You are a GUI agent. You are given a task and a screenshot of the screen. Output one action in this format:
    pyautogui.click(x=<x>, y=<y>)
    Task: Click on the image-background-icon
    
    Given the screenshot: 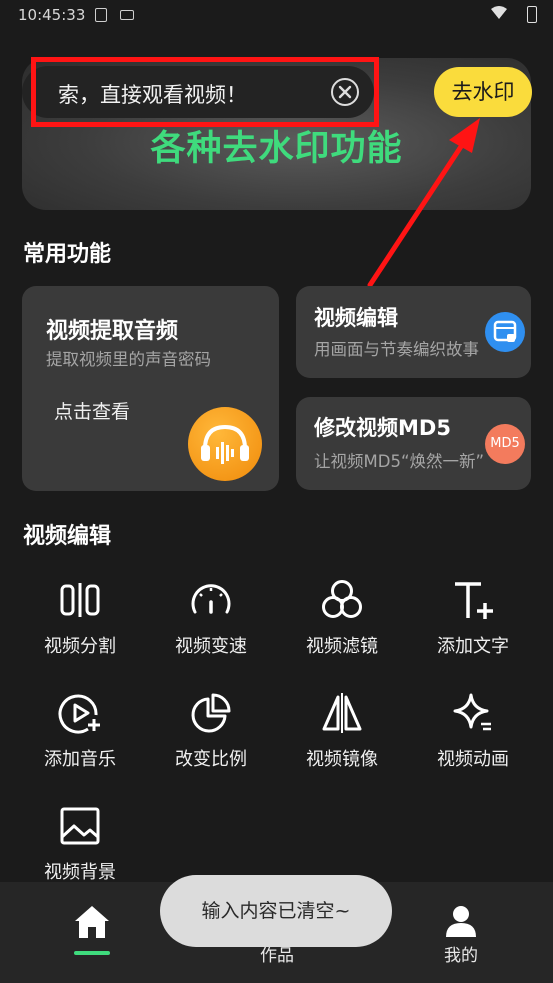 What is the action you would take?
    pyautogui.click(x=80, y=826)
    